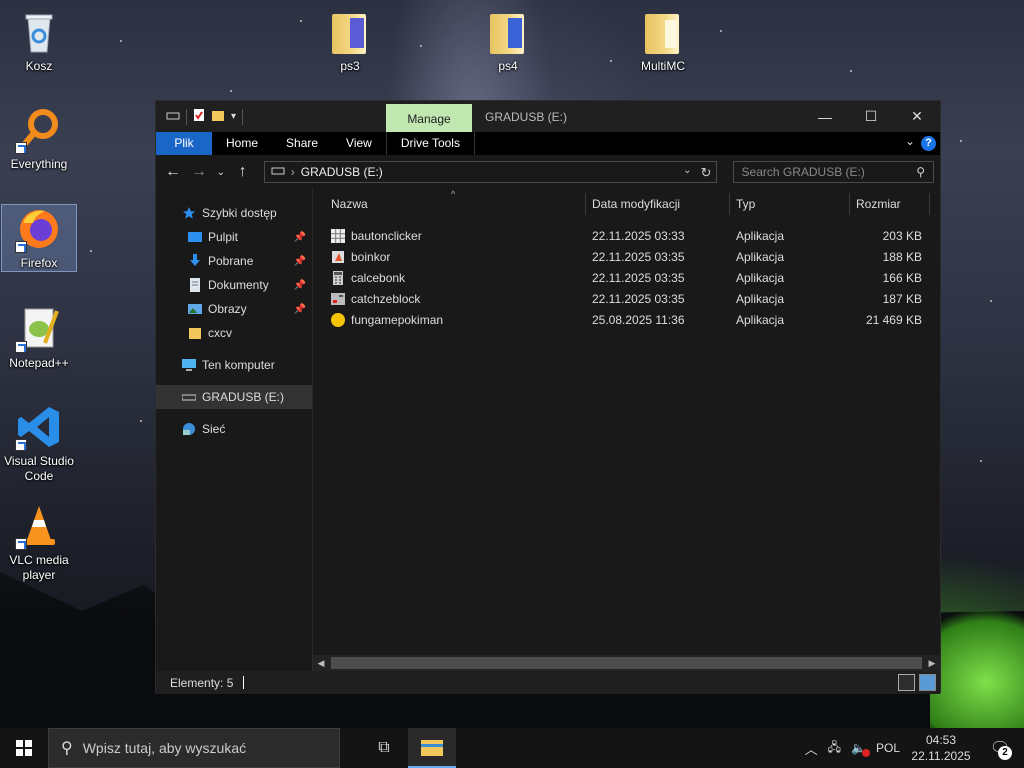 This screenshot has height=768, width=1024. What do you see at coordinates (359, 143) in the screenshot?
I see `tab-view: View` at bounding box center [359, 143].